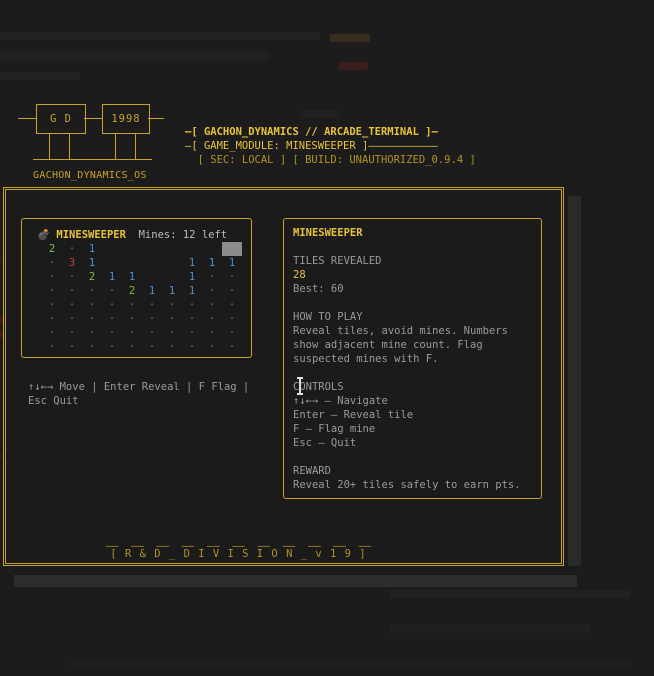 This screenshot has width=654, height=676. Describe the element at coordinates (334, 429) in the screenshot. I see `control-flag: F — Flag mine` at that location.